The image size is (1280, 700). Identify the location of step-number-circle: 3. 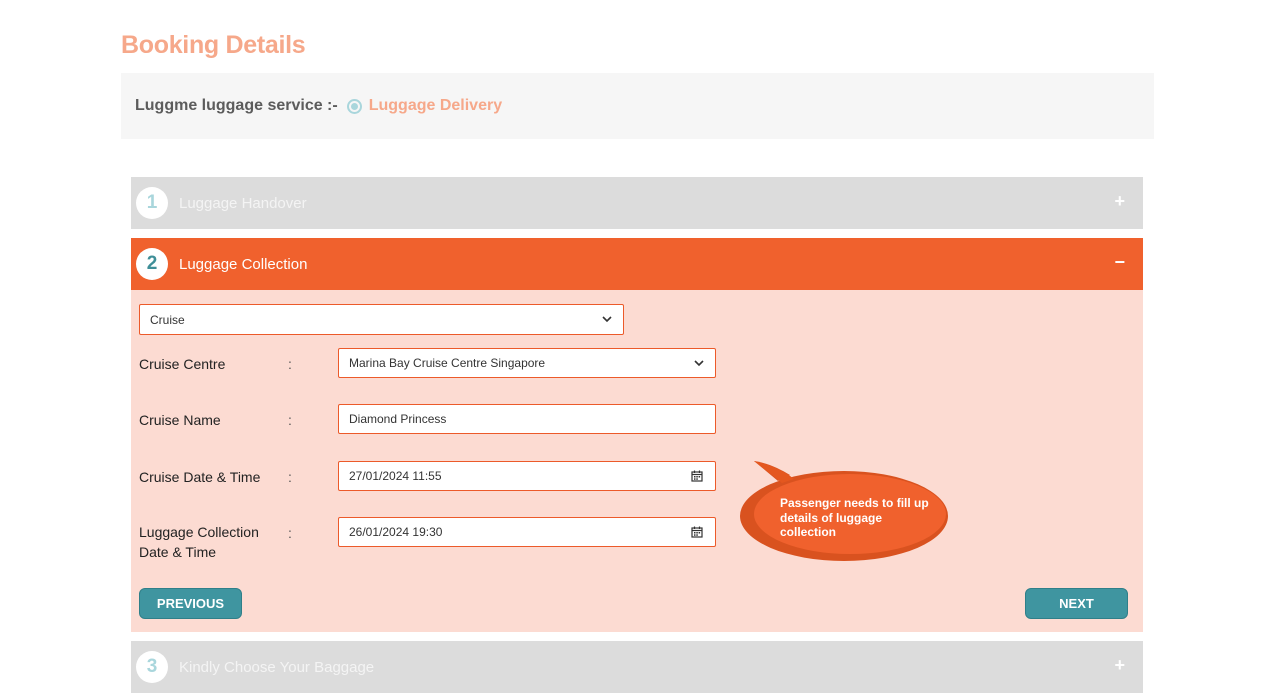
(152, 667).